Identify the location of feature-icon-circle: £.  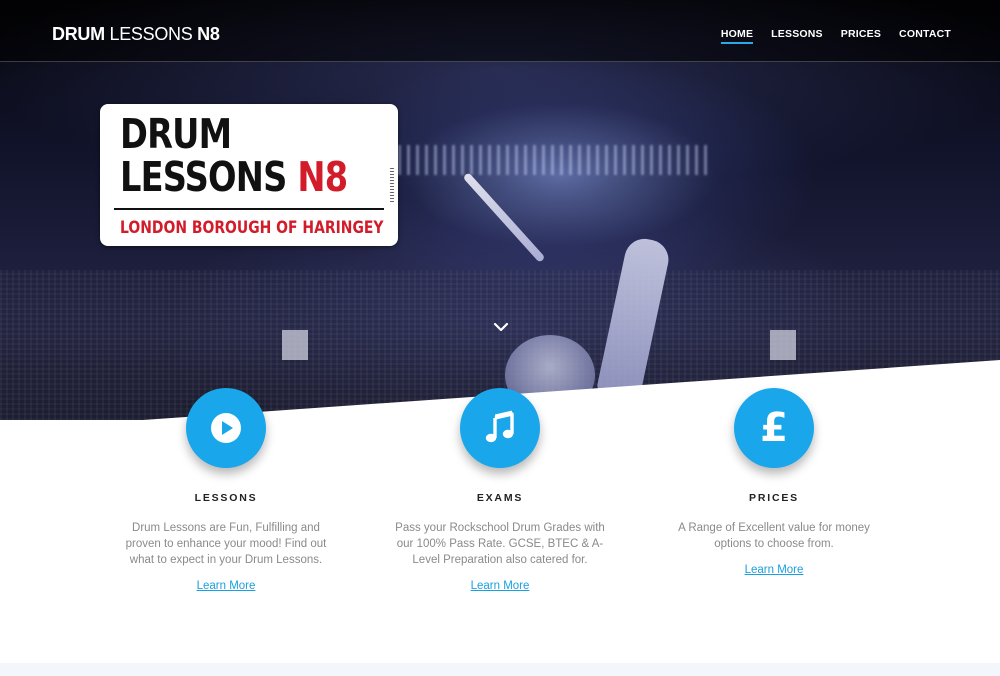
(774, 428).